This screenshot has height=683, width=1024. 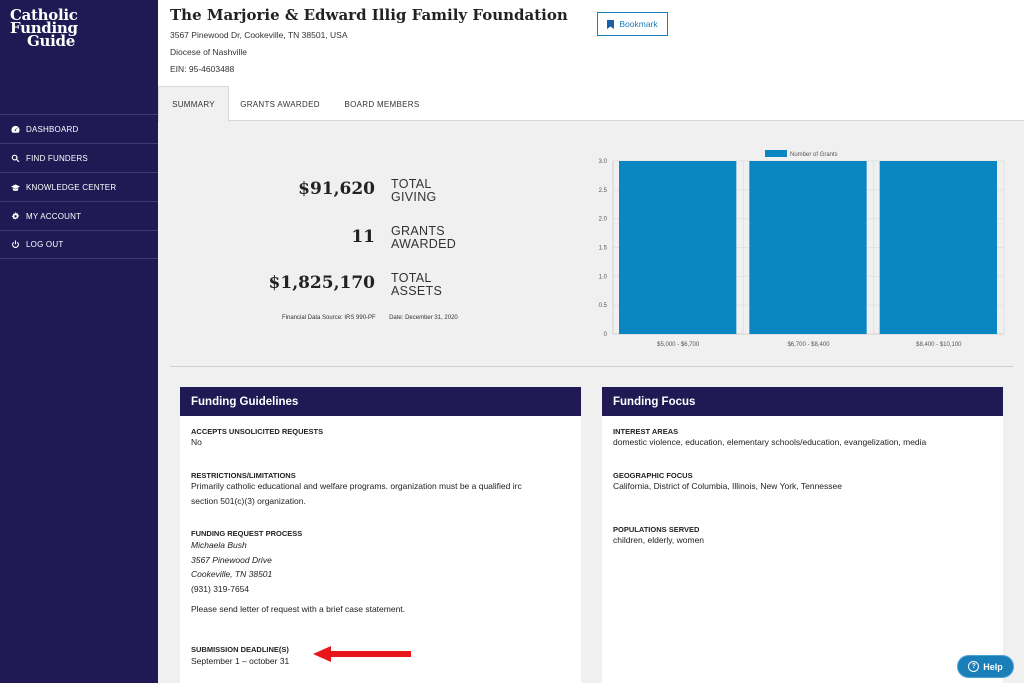 I want to click on power-icon, so click(x=15, y=245).